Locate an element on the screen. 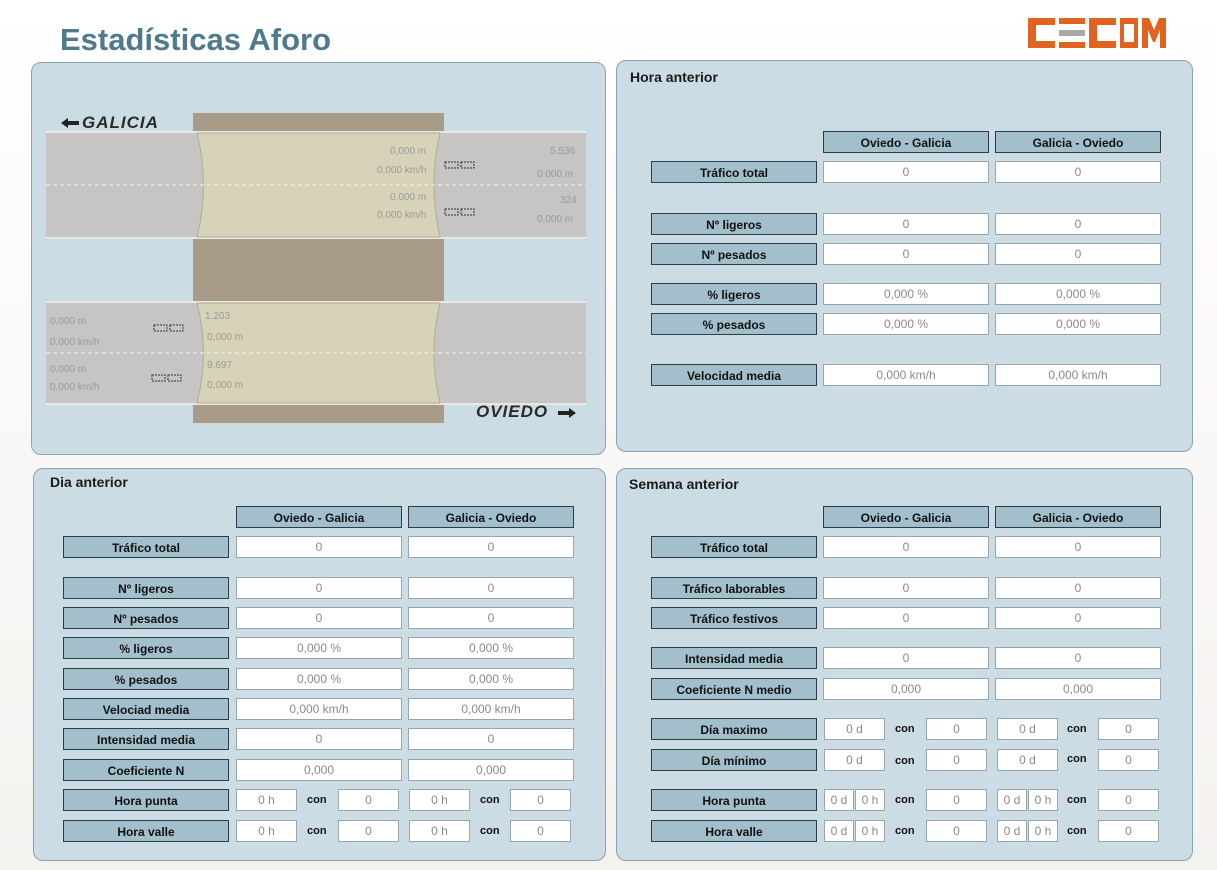  upper-lane1-distance: 0,000 m is located at coordinates (408, 151).